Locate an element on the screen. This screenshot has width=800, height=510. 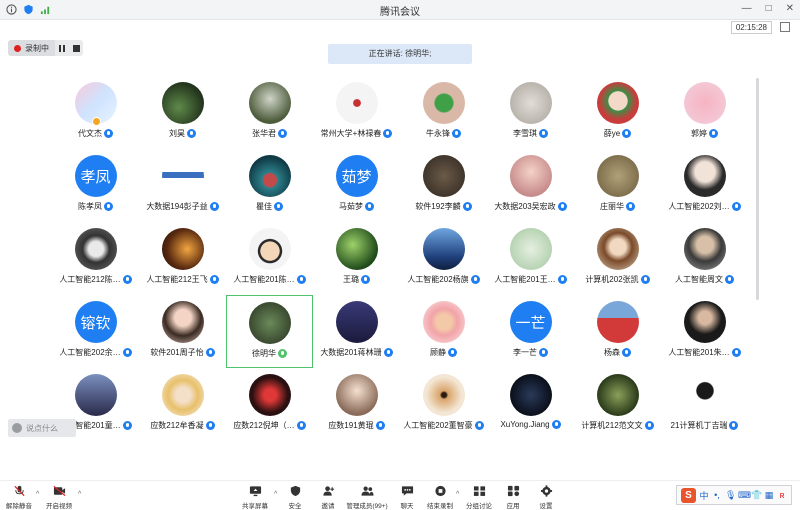
toolbox-icon: ▦ is located at coordinates (769, 495).